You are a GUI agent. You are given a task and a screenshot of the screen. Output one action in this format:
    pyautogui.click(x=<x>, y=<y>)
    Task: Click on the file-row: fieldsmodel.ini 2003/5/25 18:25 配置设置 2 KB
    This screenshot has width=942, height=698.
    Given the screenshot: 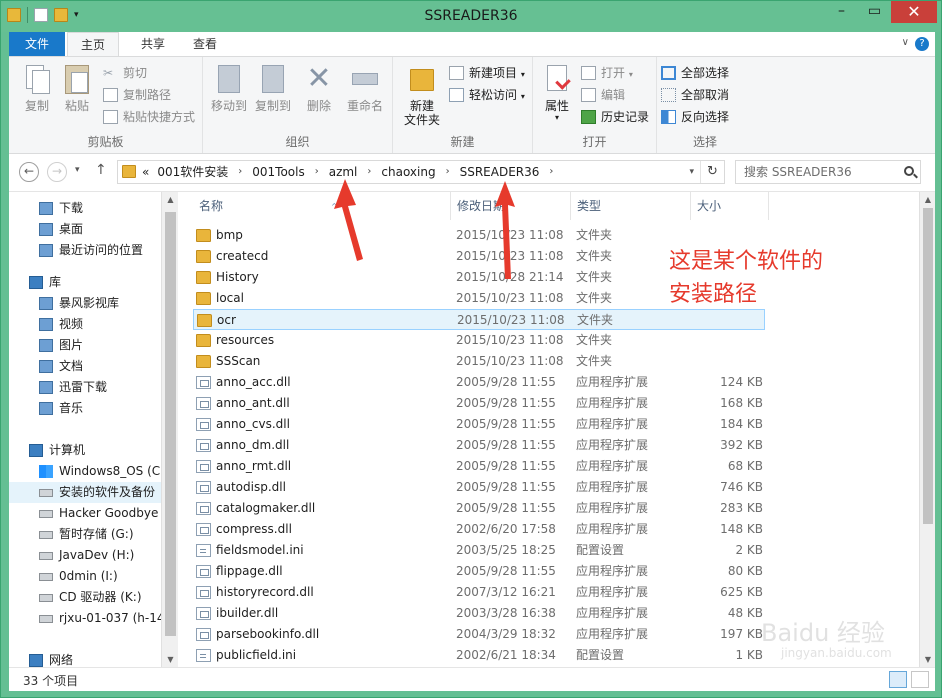 What is the action you would take?
    pyautogui.click(x=479, y=550)
    